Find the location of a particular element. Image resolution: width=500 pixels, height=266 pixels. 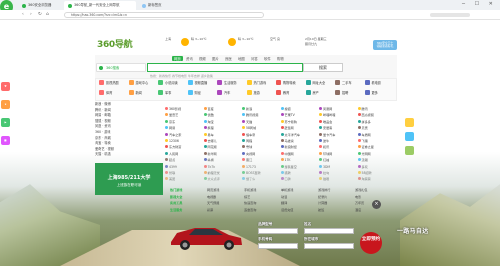

site-link: 拼多多 is located at coordinates (377, 122).